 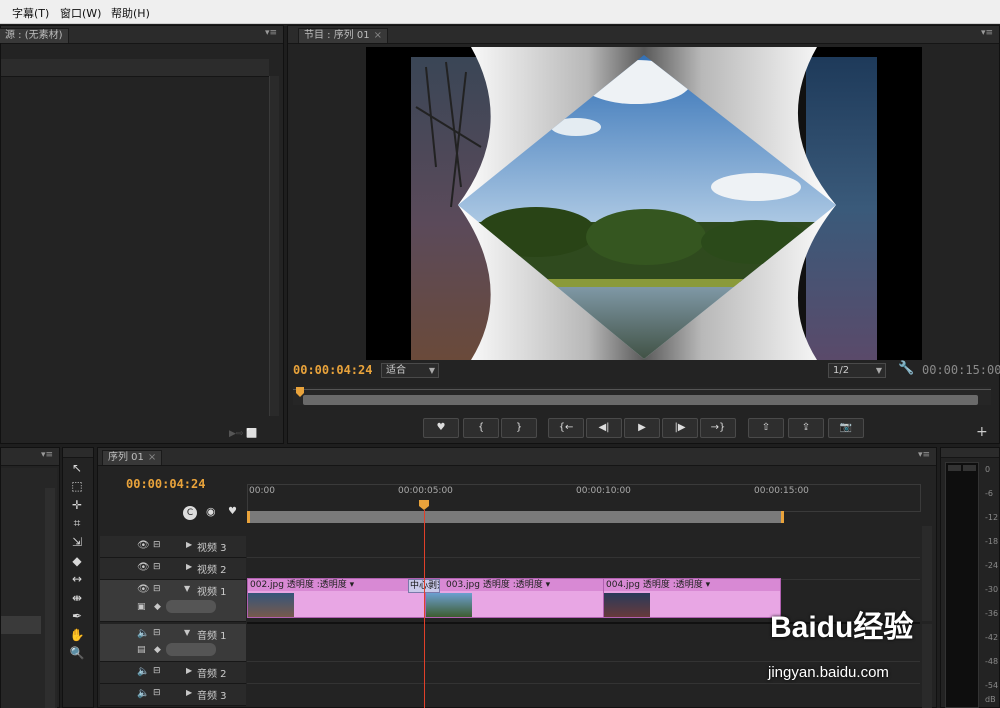 What do you see at coordinates (30, 13) in the screenshot?
I see `menu-item-title: 字幕(T)` at bounding box center [30, 13].